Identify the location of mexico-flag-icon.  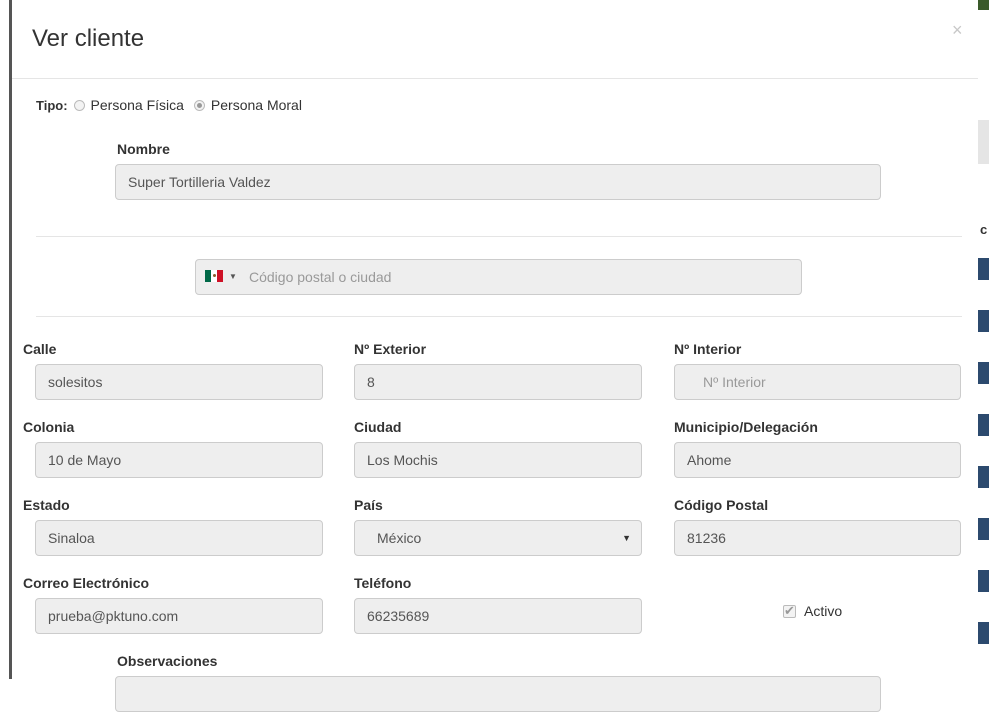
(214, 276).